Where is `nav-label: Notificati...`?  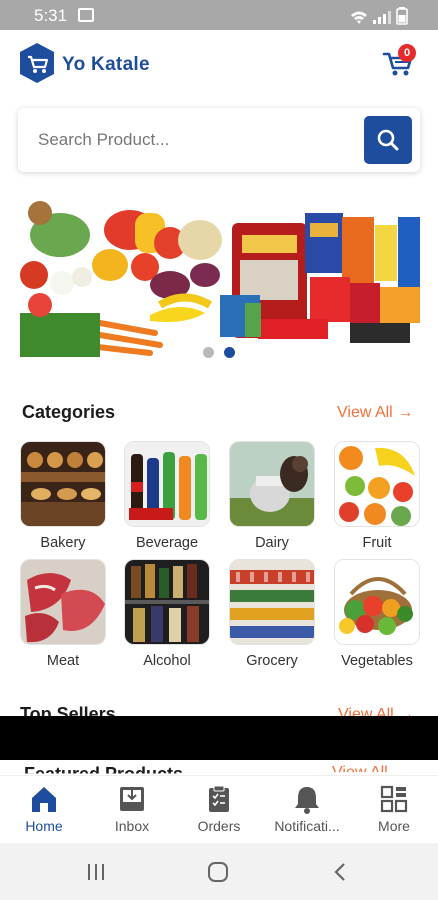
nav-label: Notificati... is located at coordinates (307, 826).